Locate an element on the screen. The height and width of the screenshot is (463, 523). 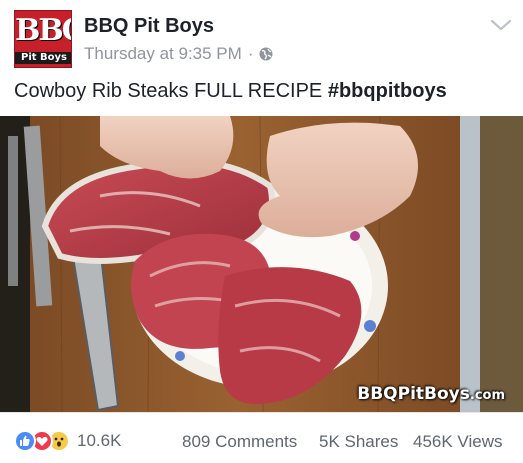
comments-count-link: 809 Comments is located at coordinates (239, 442).